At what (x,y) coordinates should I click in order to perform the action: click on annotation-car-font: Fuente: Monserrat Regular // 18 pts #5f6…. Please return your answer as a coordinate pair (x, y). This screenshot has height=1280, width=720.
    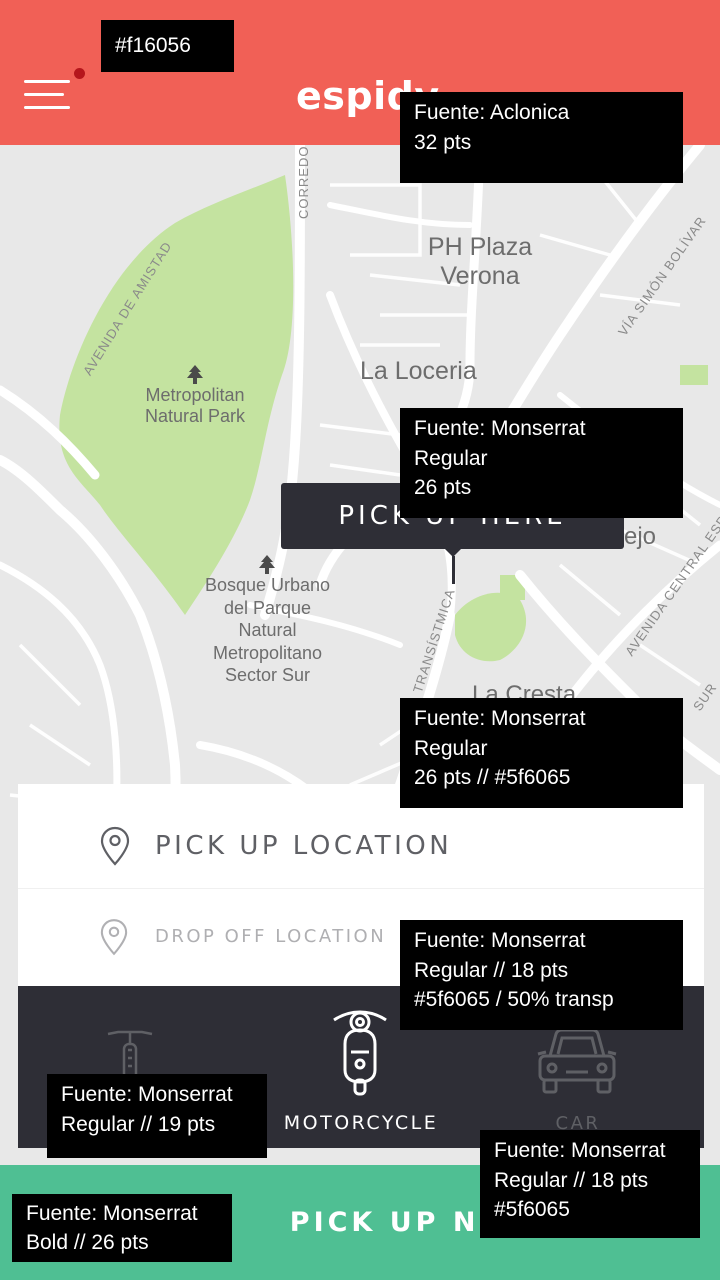
    Looking at the image, I should click on (590, 1184).